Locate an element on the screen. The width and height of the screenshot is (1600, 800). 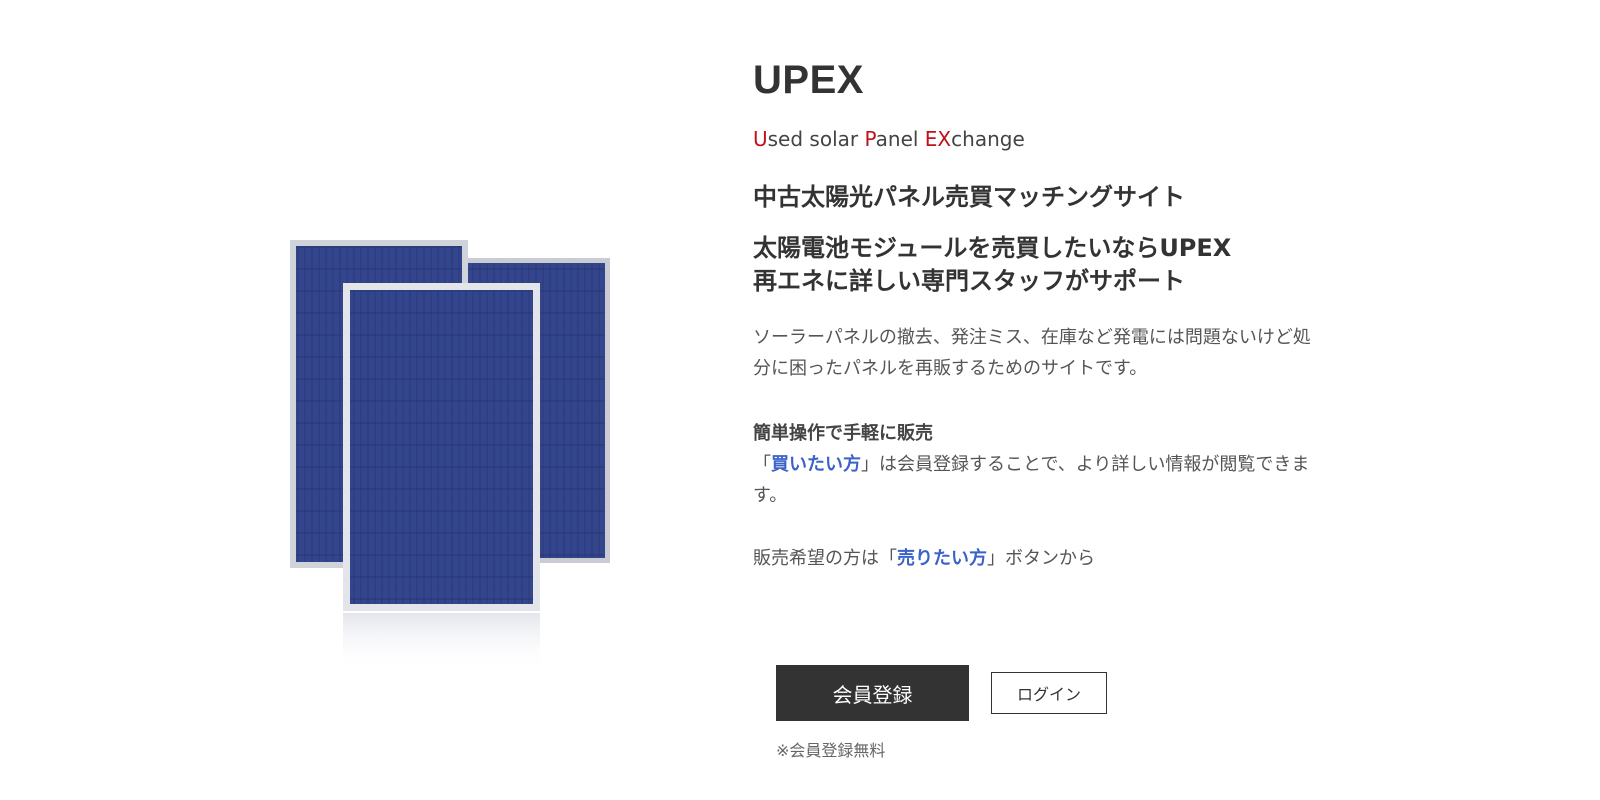
free-registration-note: ※会員登録無料 is located at coordinates (831, 750).